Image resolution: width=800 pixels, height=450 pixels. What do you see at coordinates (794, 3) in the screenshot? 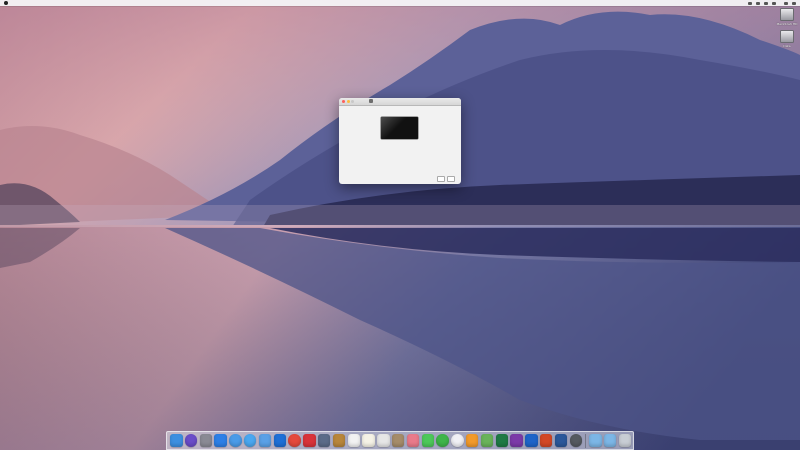
I see `notification-center-icon` at bounding box center [794, 3].